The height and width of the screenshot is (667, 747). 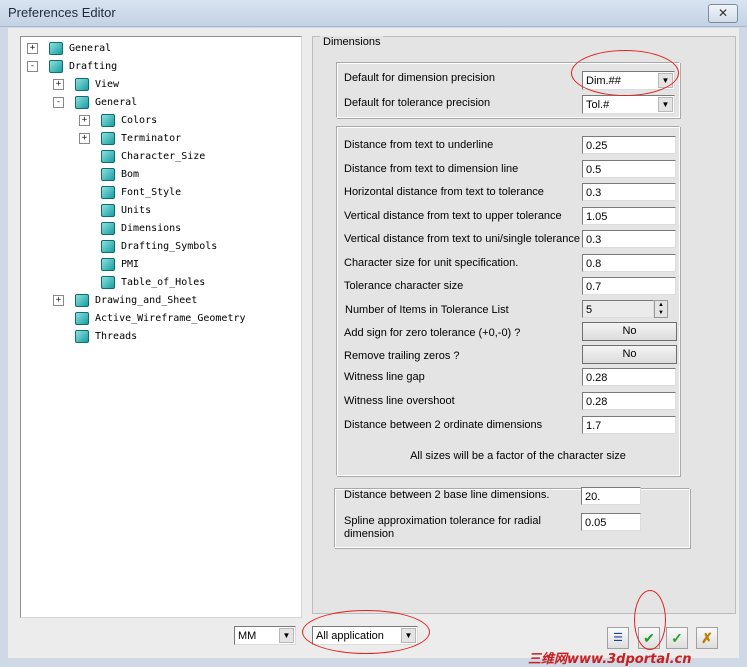 What do you see at coordinates (629, 331) in the screenshot?
I see `zero-sign-toggle: No` at bounding box center [629, 331].